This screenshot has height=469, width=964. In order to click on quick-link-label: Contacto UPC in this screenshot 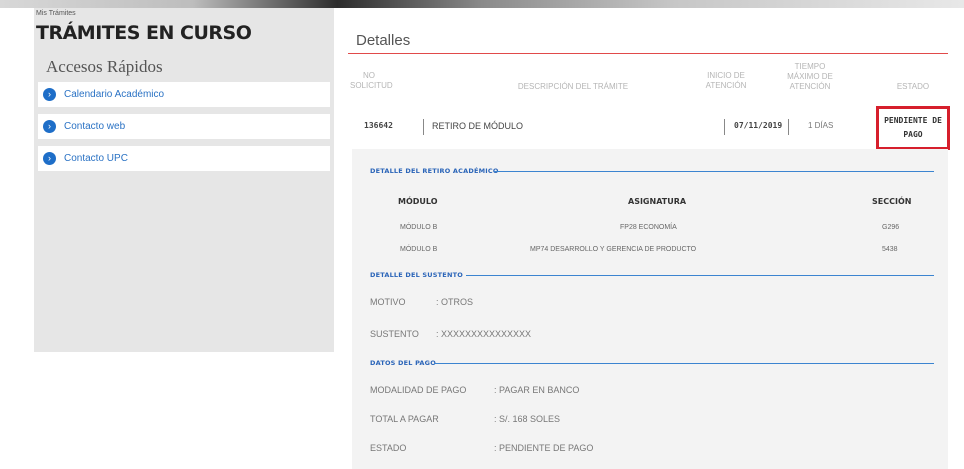, I will do `click(96, 158)`.